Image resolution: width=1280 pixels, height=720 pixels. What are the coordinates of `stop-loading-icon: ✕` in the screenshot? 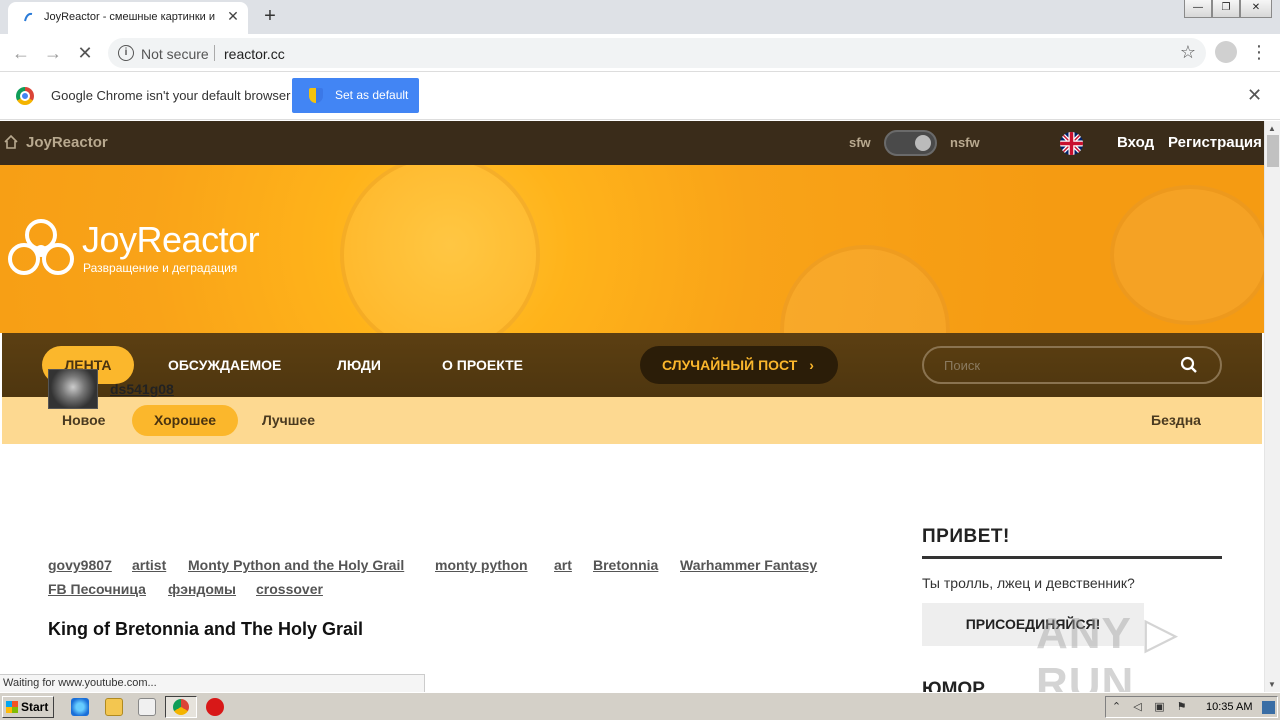 It's located at (85, 53).